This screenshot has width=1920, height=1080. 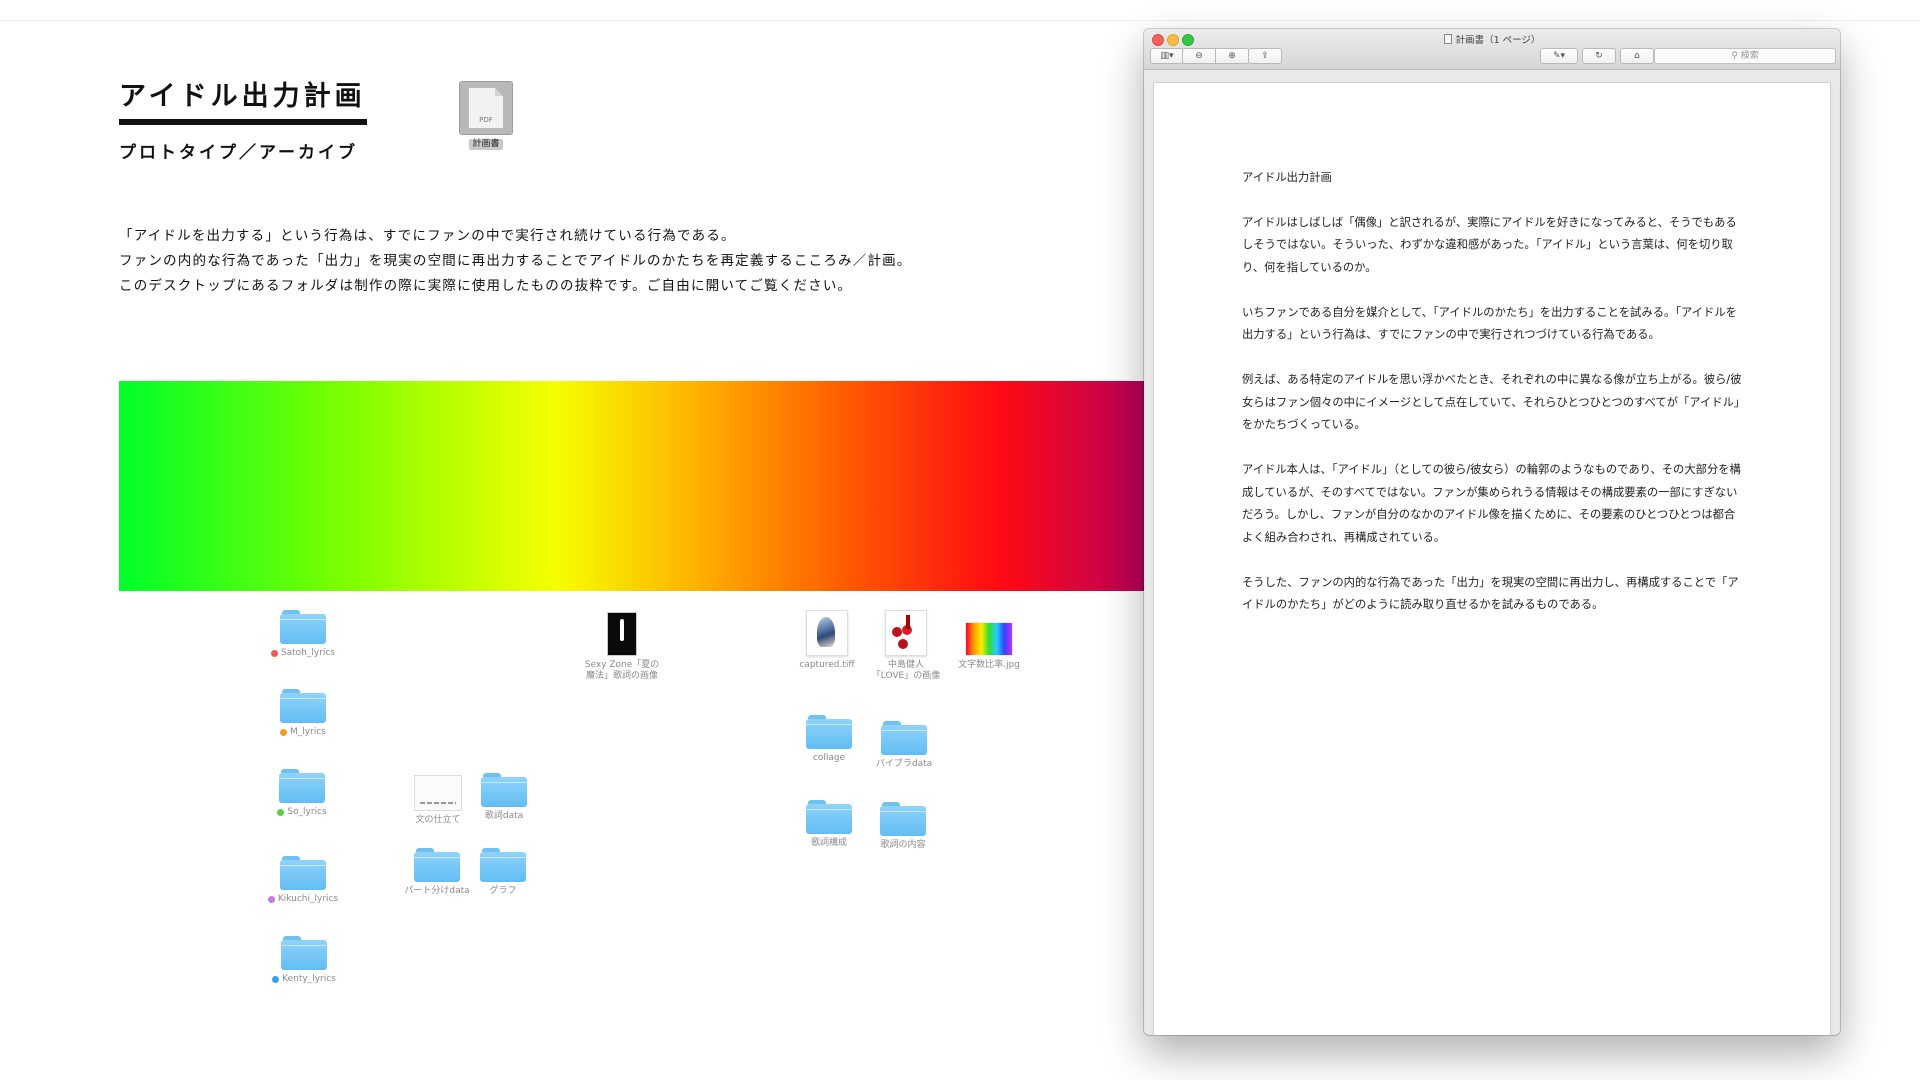 I want to click on zoom-in-icon: ⊕, so click(x=1232, y=56).